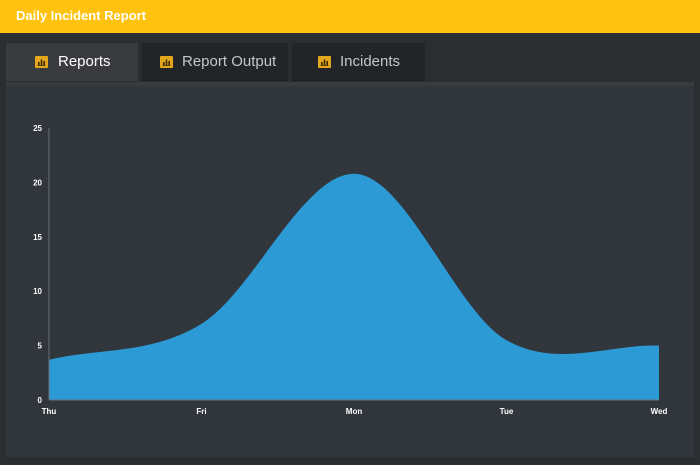  What do you see at coordinates (37, 291) in the screenshot?
I see `y-tick-label: 10` at bounding box center [37, 291].